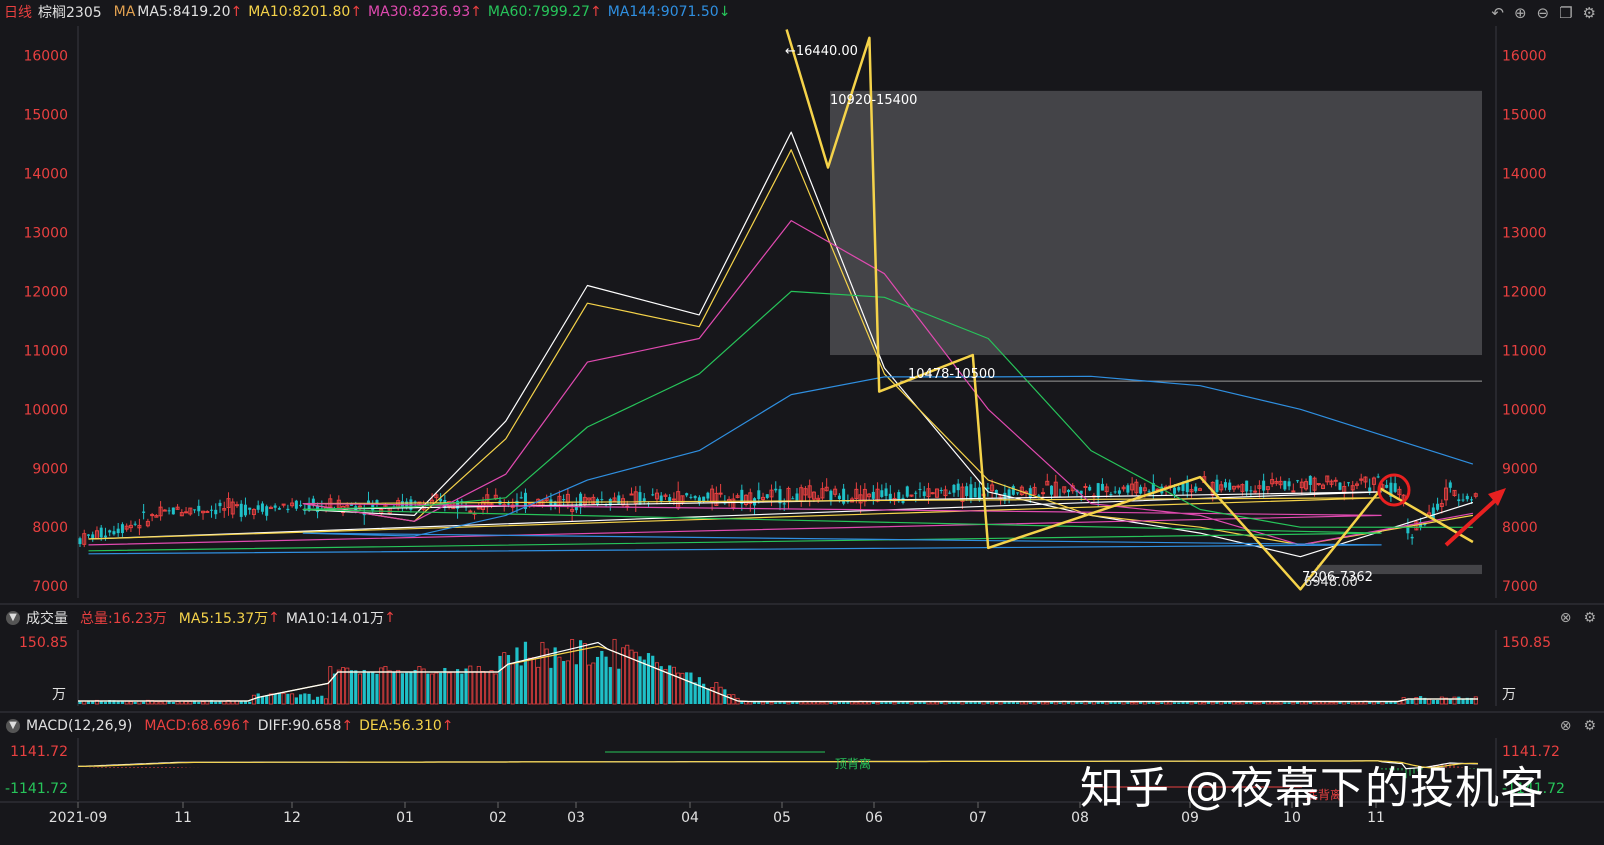 This screenshot has width=1604, height=845. What do you see at coordinates (1566, 726) in the screenshot?
I see `close-macd-icon: ⊗` at bounding box center [1566, 726].